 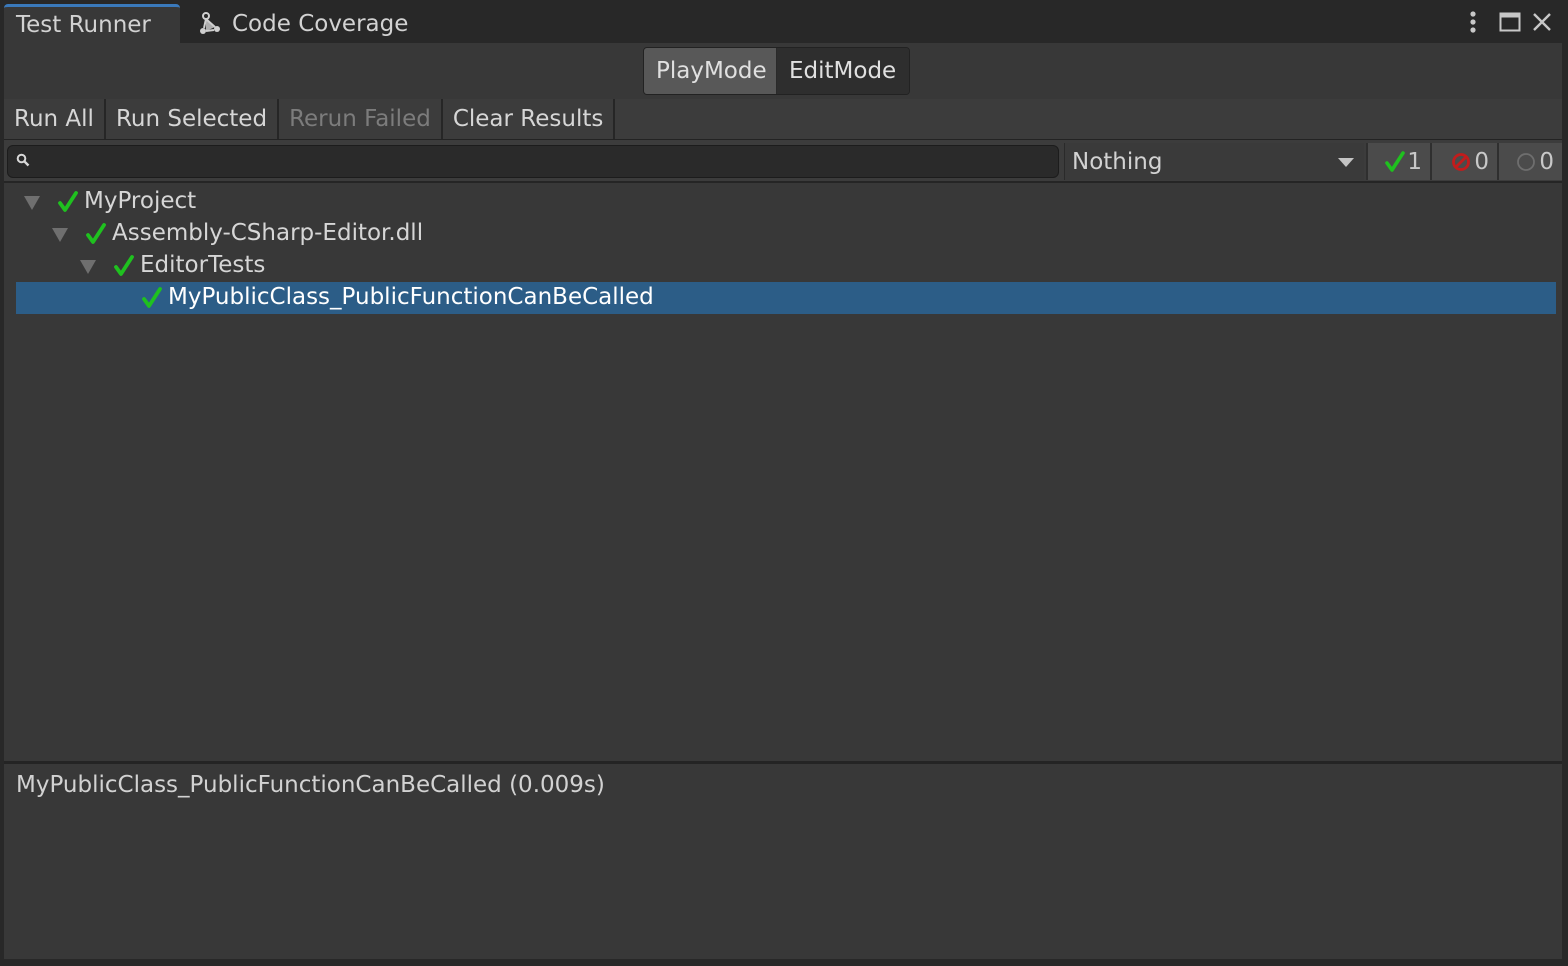 I want to click on clear-results-button: Clear Results, so click(x=529, y=119).